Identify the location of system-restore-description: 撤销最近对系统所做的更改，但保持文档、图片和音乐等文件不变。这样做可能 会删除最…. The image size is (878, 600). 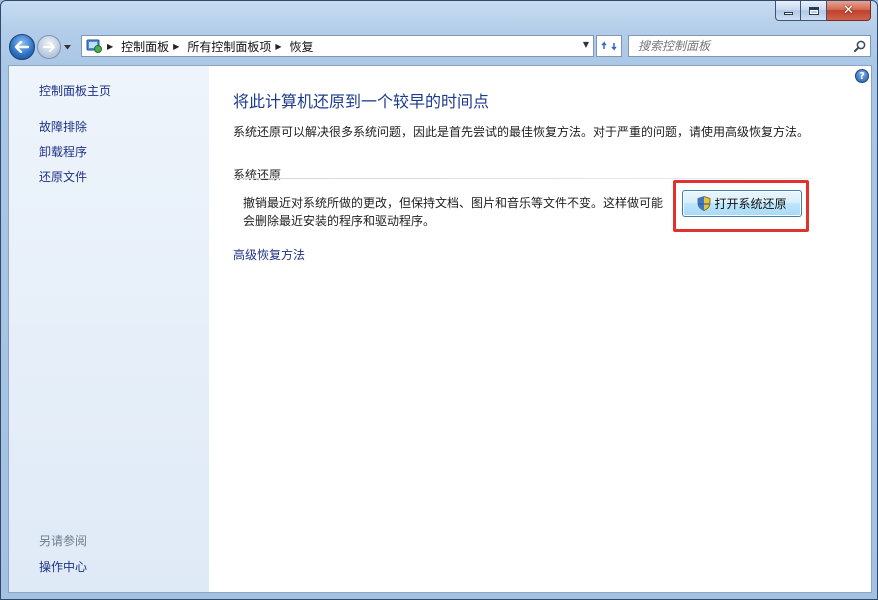
(459, 212).